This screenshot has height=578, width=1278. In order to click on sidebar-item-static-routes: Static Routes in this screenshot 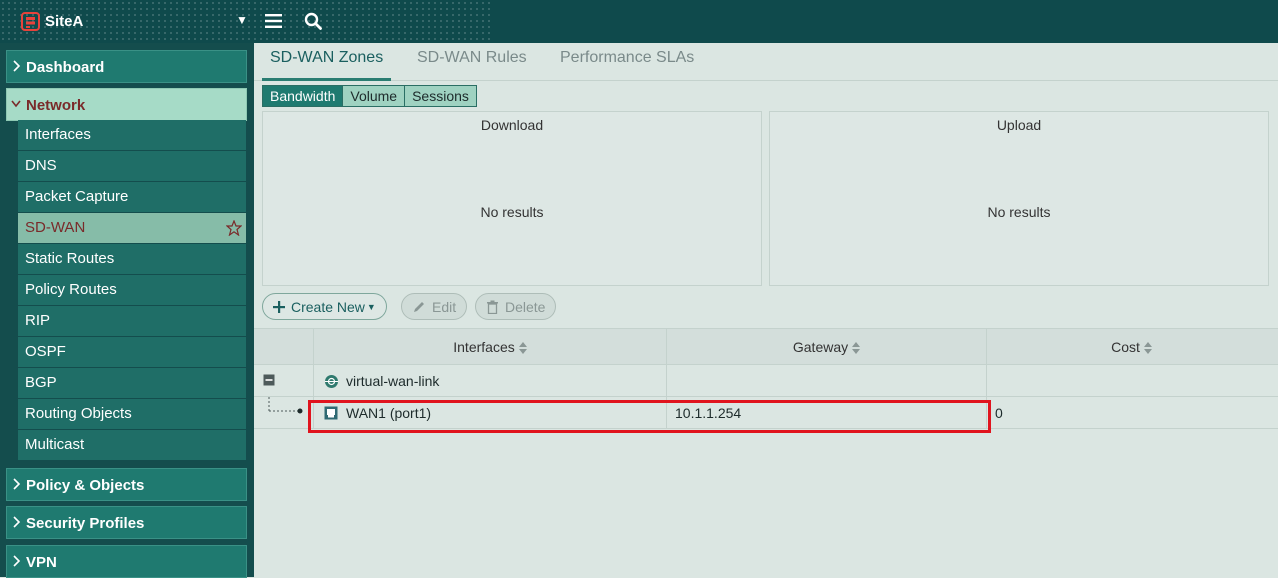, I will do `click(132, 259)`.